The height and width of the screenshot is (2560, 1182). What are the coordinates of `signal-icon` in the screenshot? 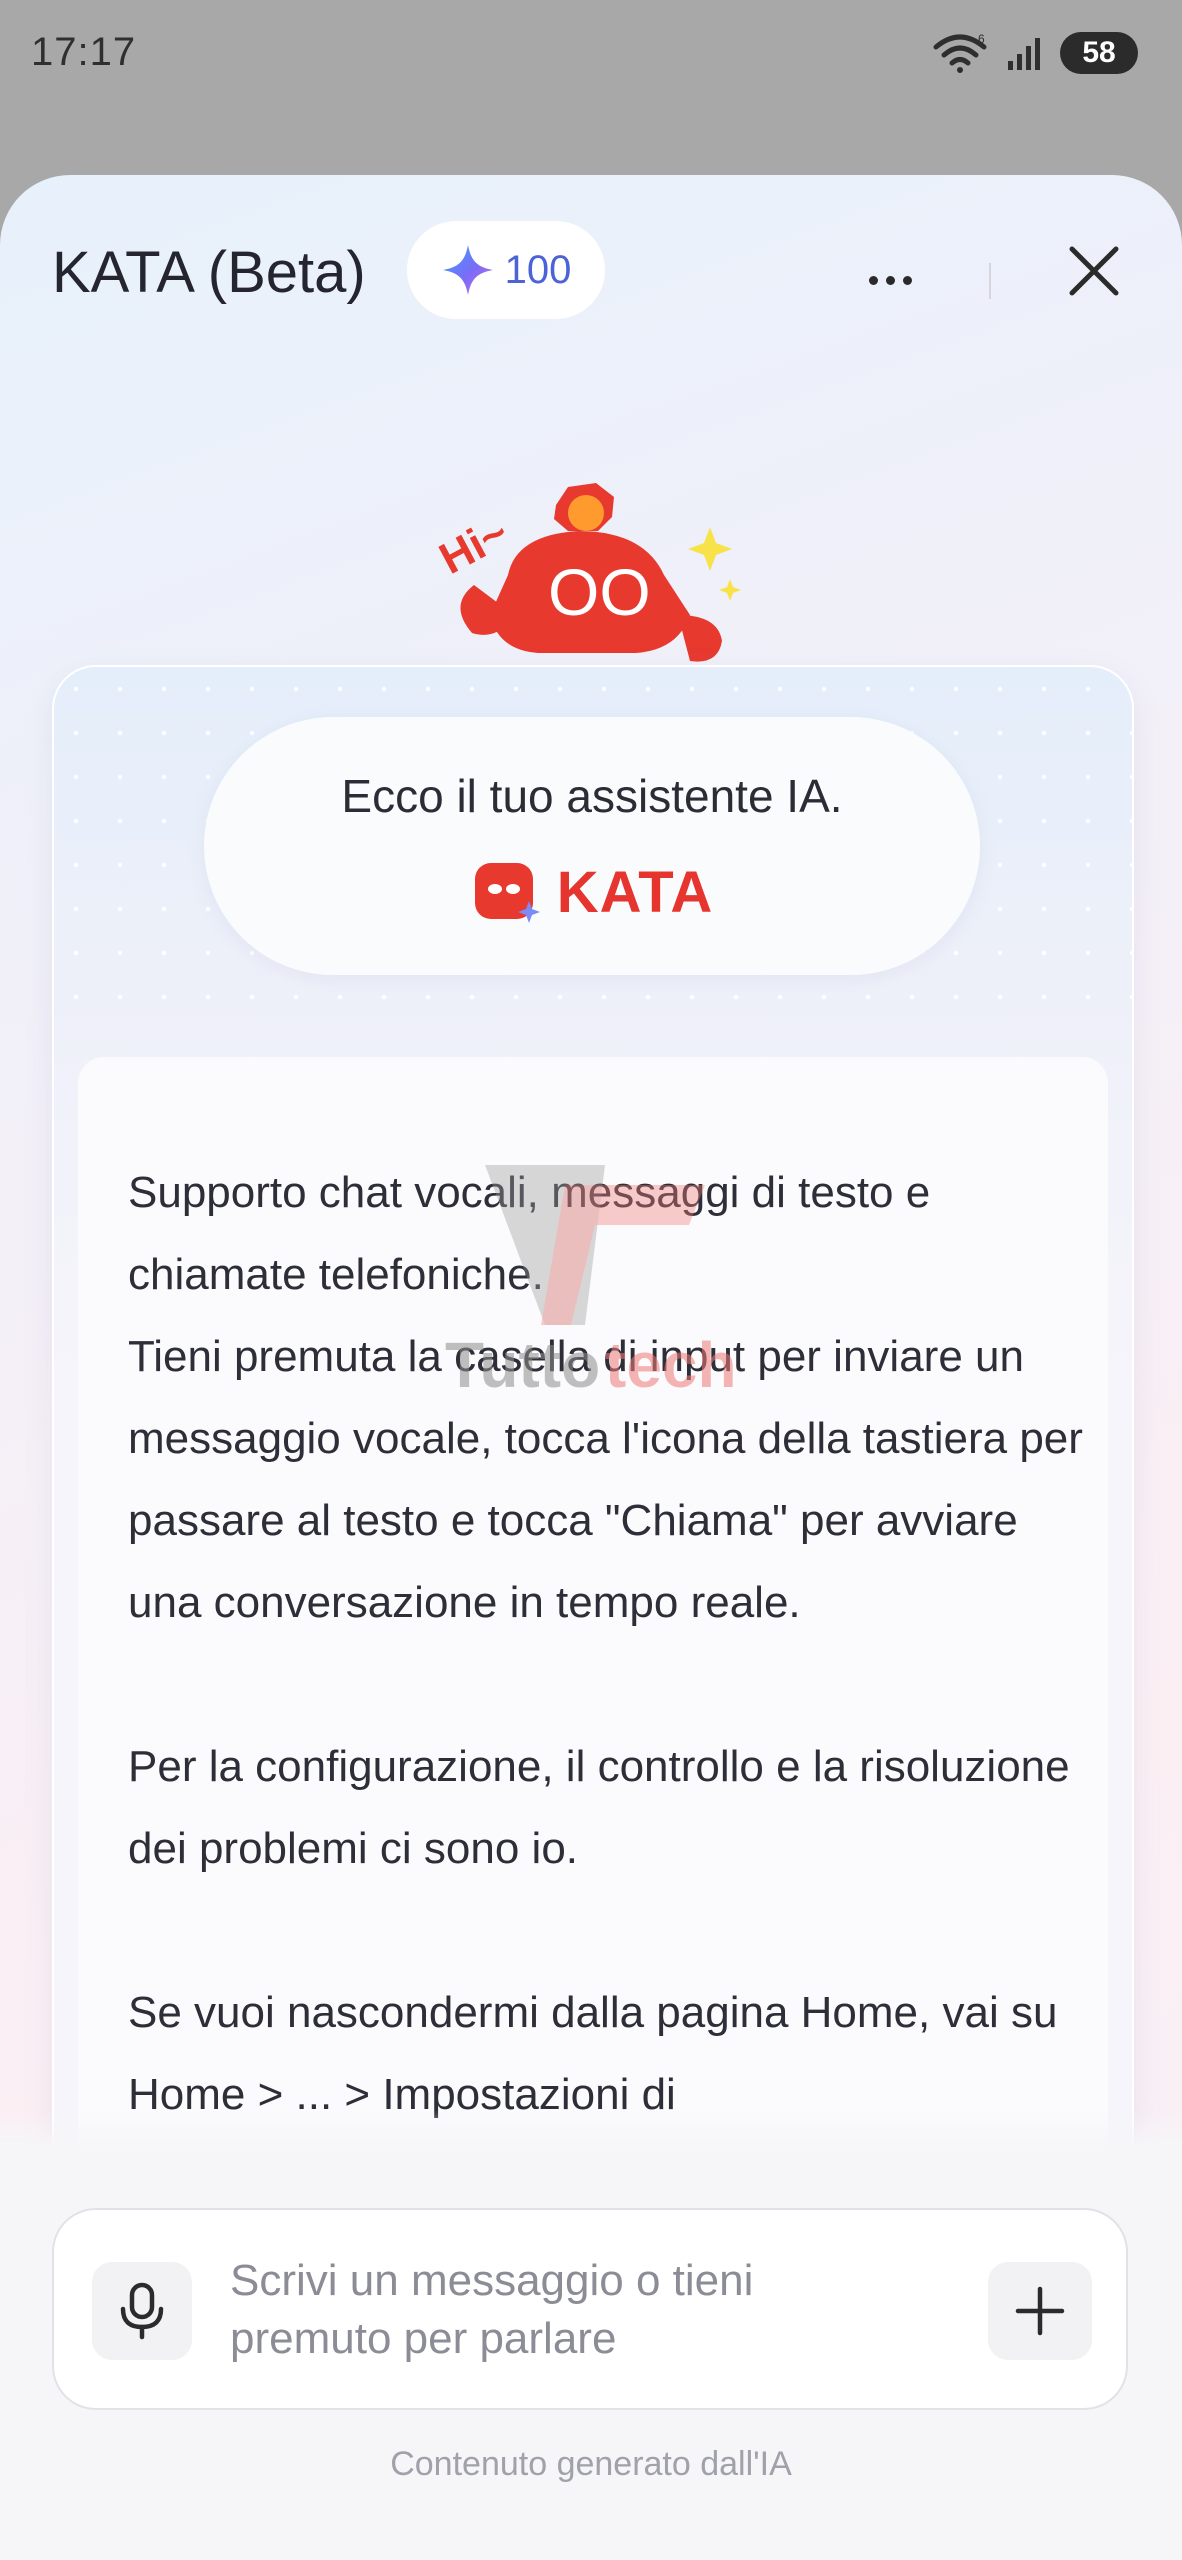 It's located at (1024, 54).